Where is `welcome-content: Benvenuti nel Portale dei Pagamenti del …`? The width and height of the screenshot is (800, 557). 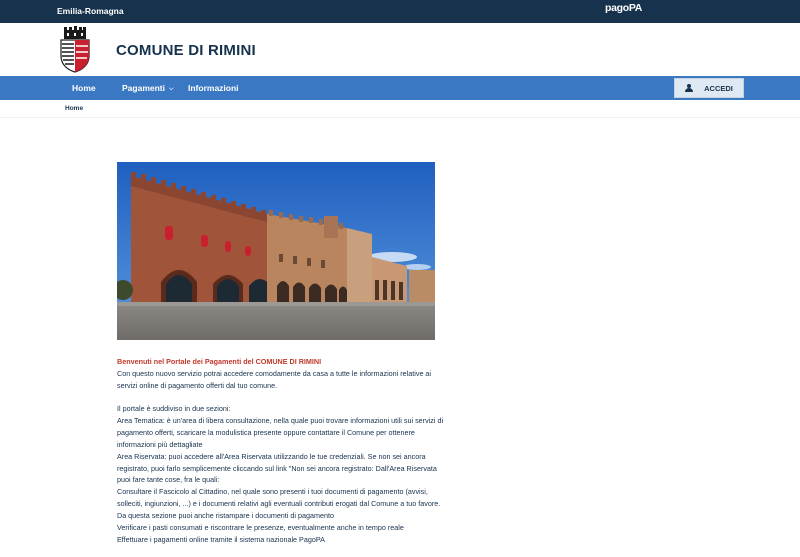
welcome-content: Benvenuti nel Portale dei Pagamenti del … is located at coordinates (282, 451).